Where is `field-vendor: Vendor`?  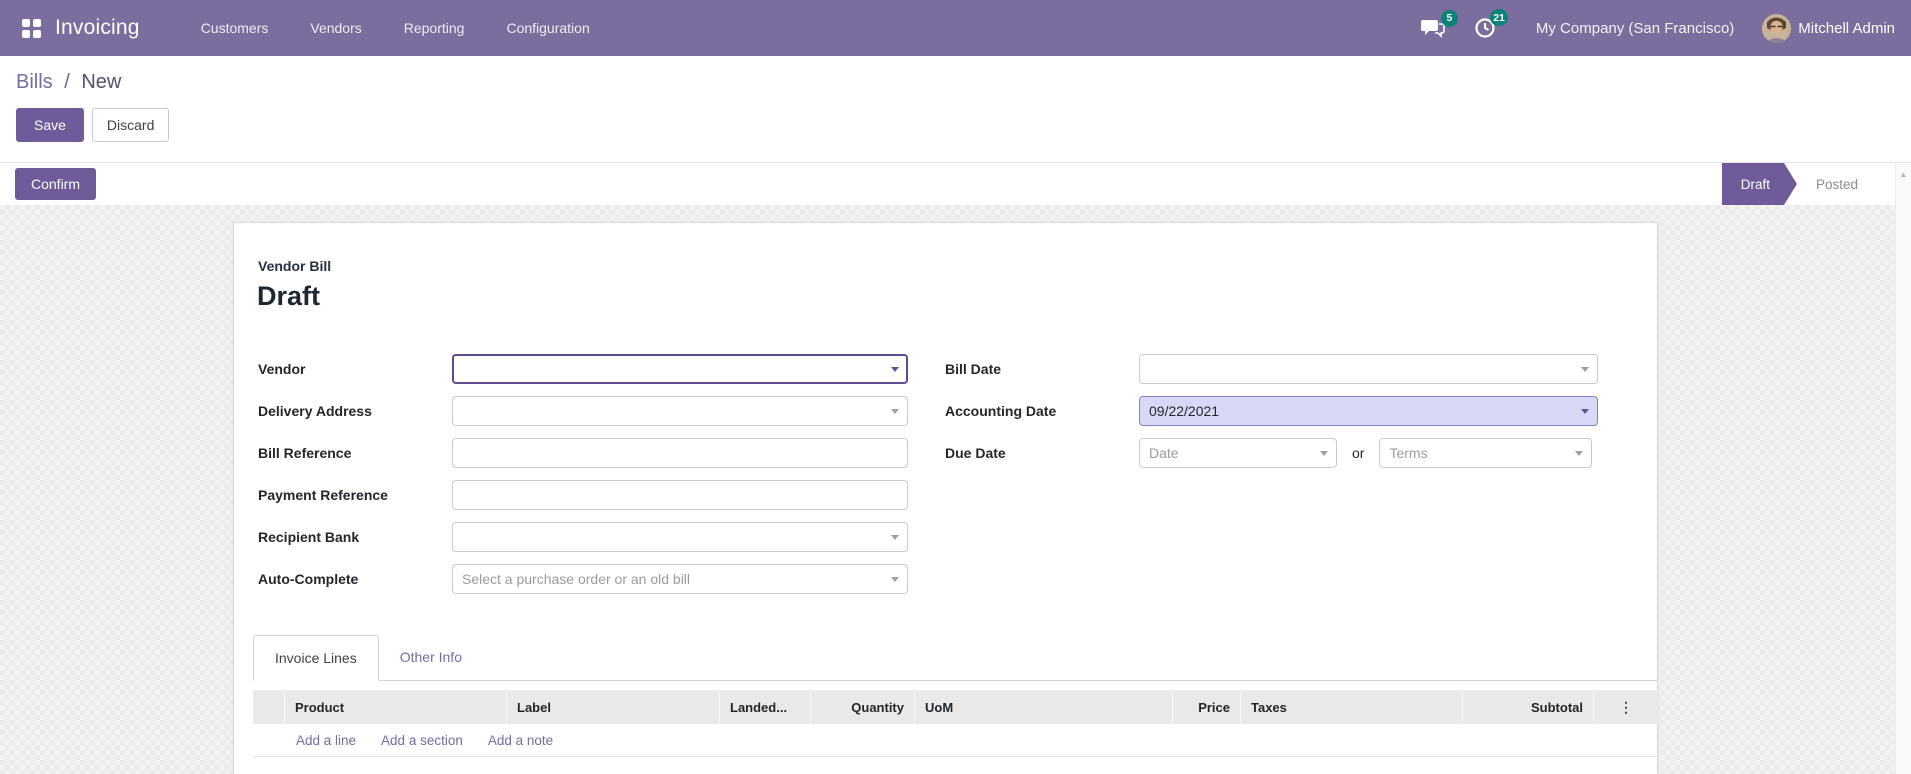 field-vendor: Vendor is located at coordinates (583, 369).